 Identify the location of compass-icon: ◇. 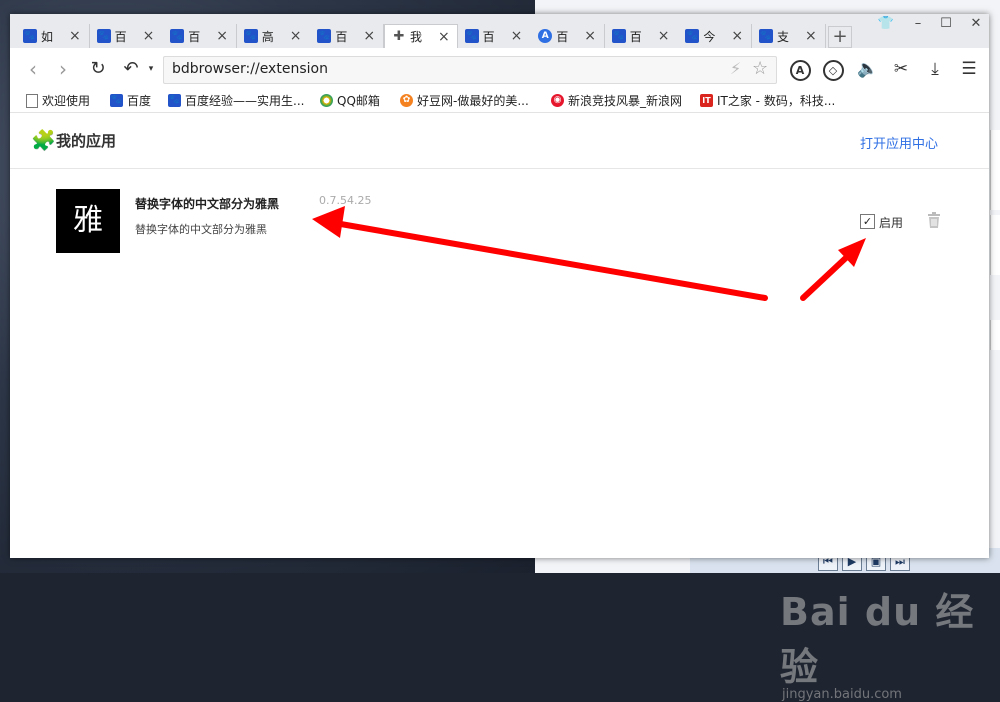
(833, 69).